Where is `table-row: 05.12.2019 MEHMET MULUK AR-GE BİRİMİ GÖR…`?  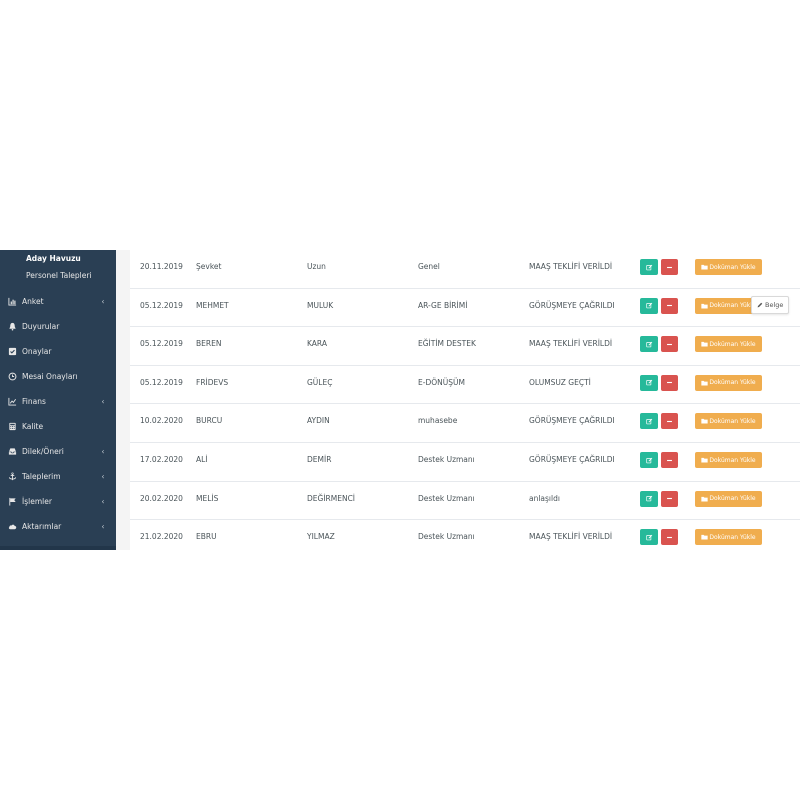 table-row: 05.12.2019 MEHMET MULUK AR-GE BİRİMİ GÖR… is located at coordinates (465, 308).